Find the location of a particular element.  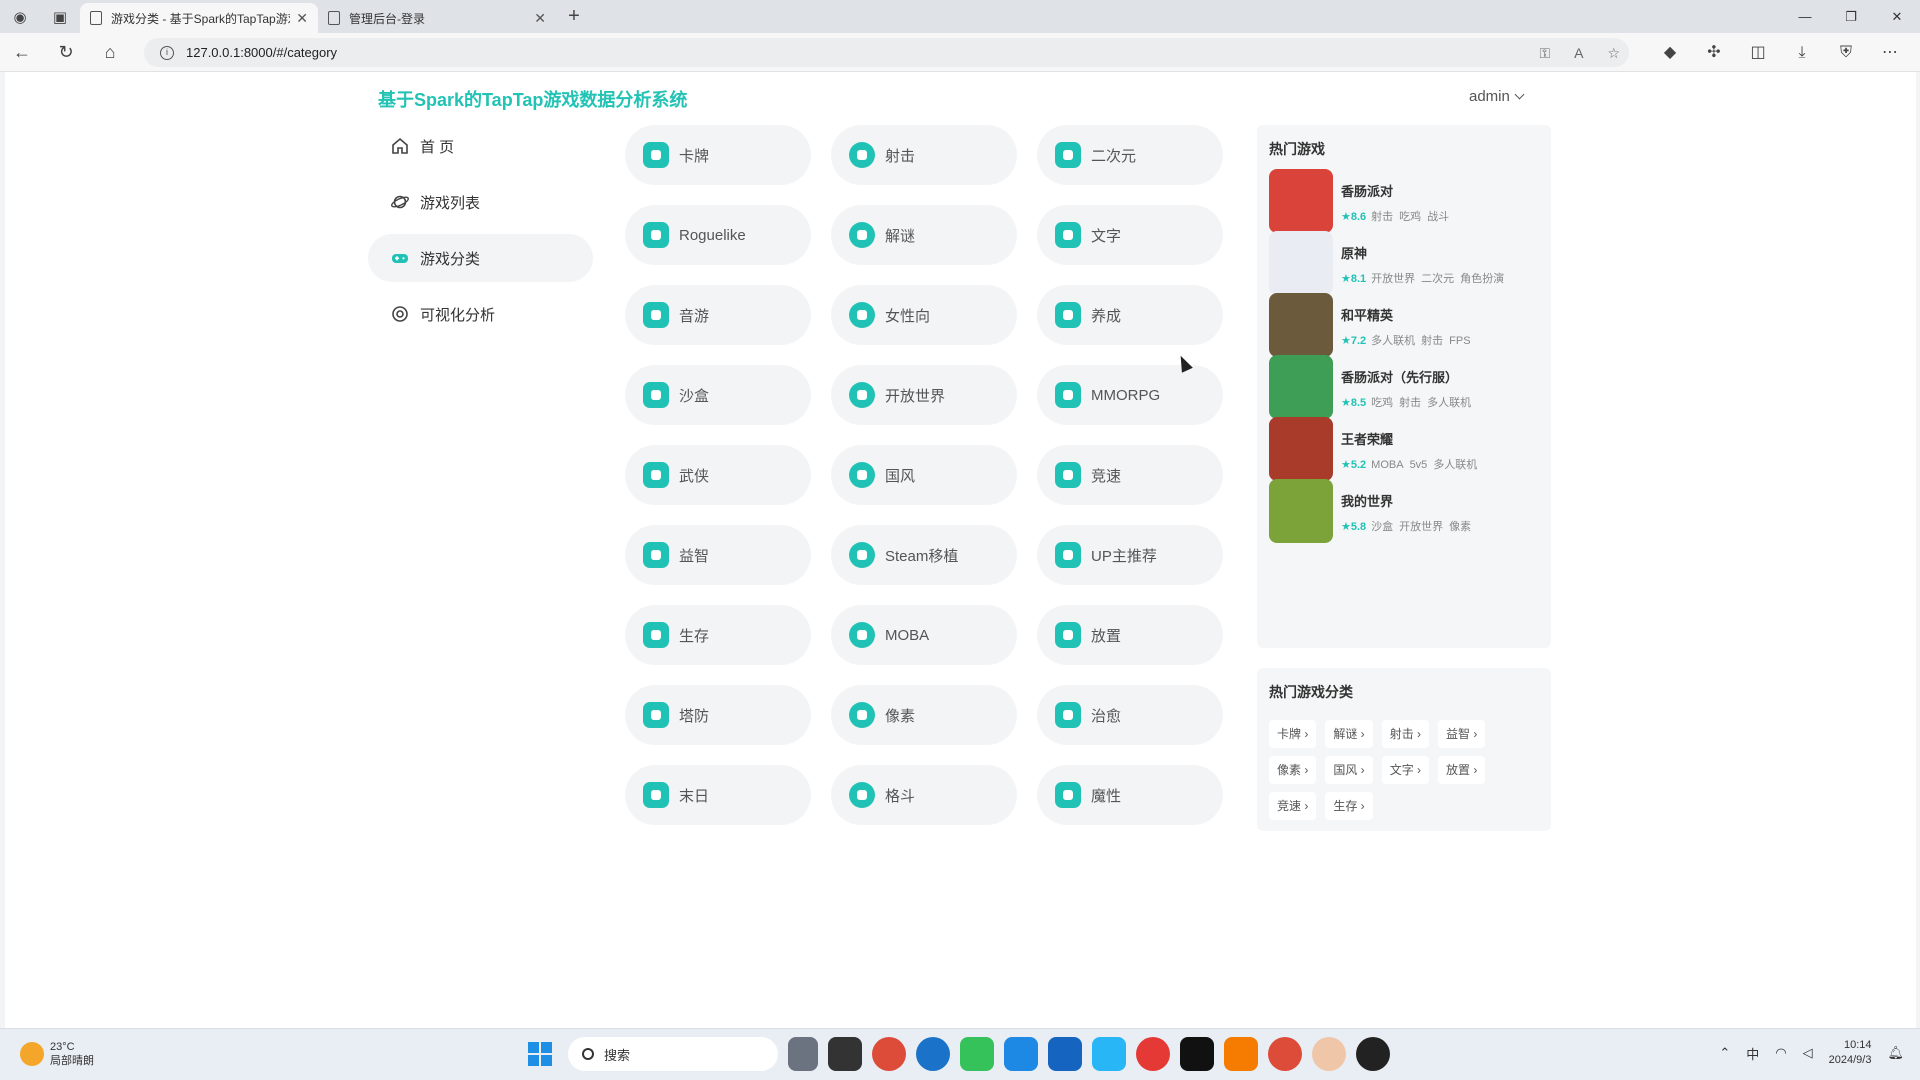

jetbrains-icon is located at coordinates (1197, 1054).